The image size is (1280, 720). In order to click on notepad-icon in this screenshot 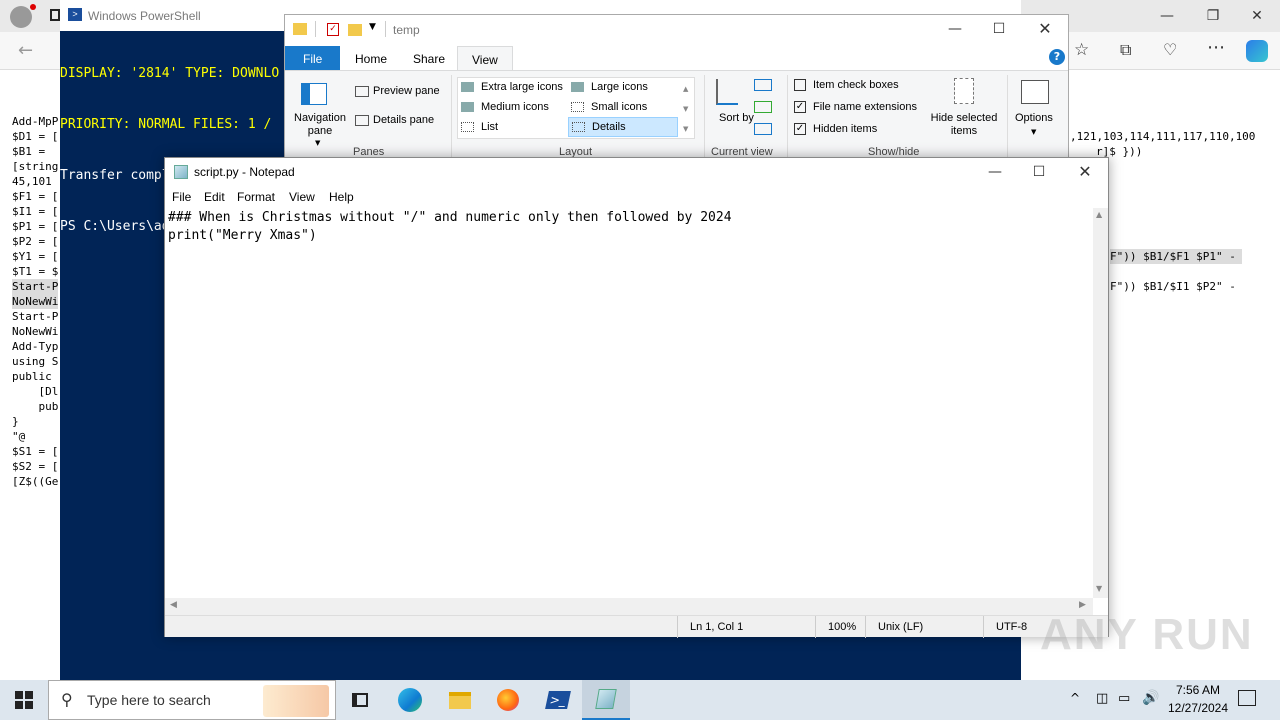, I will do `click(181, 172)`.